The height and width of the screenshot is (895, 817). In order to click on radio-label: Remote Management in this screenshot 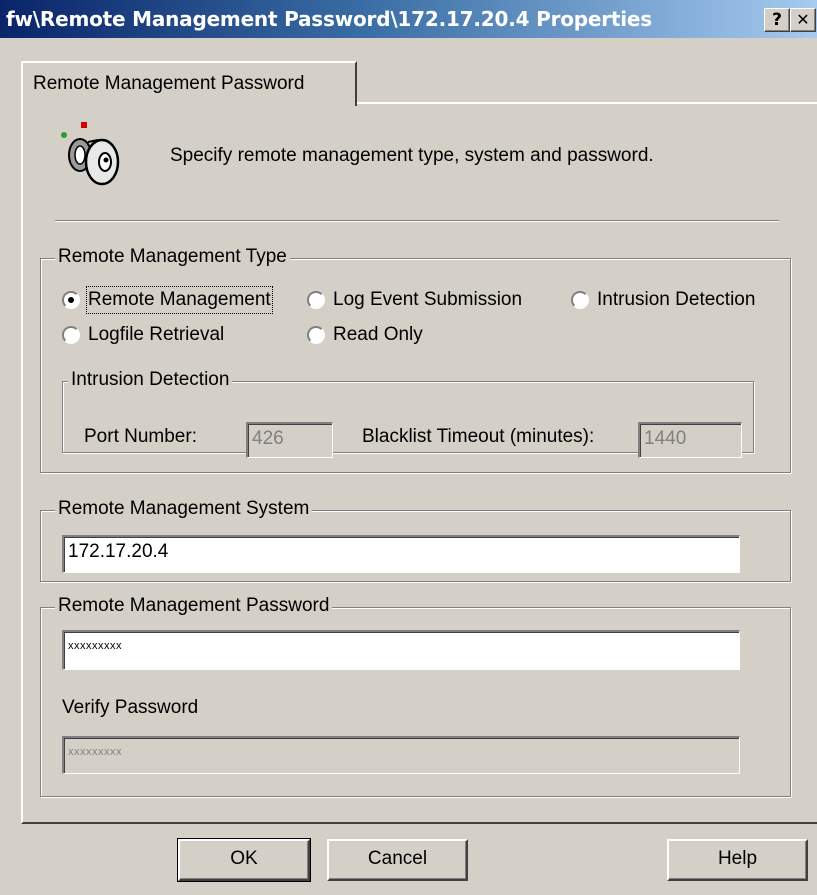, I will do `click(179, 300)`.